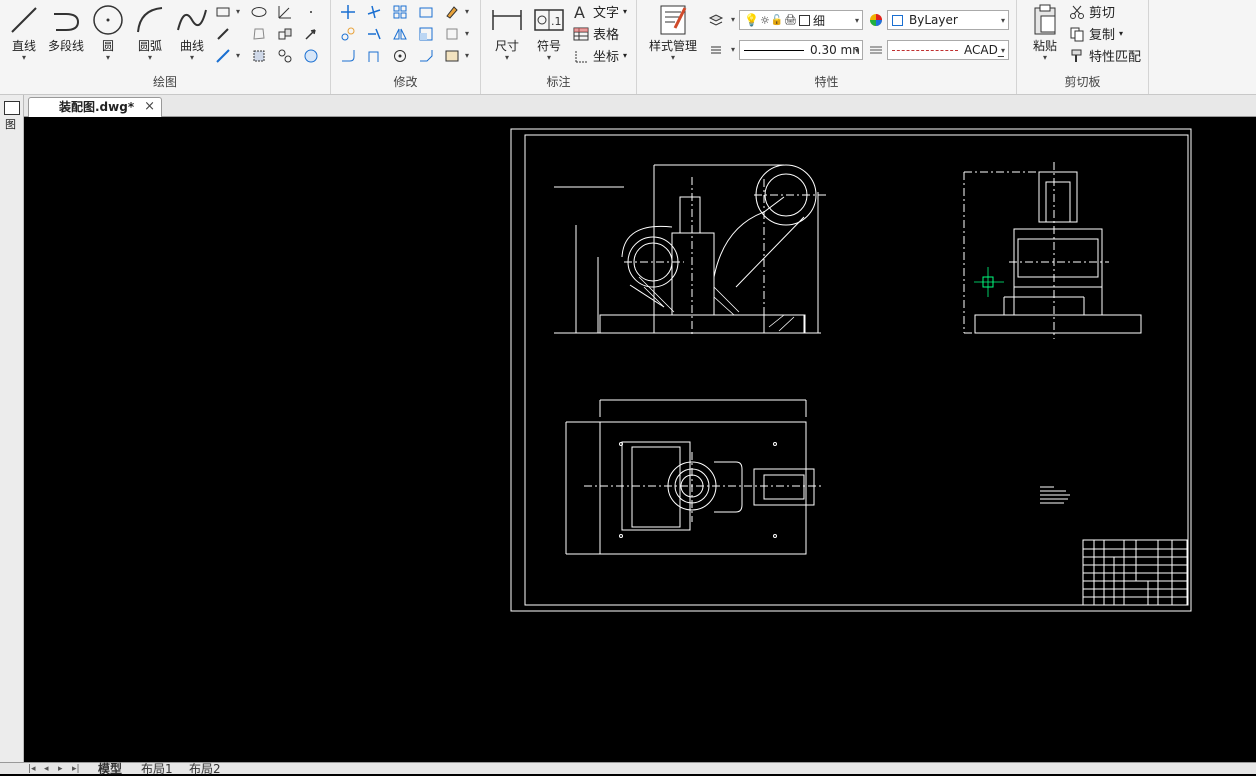  I want to click on linetype-tool, so click(876, 50).